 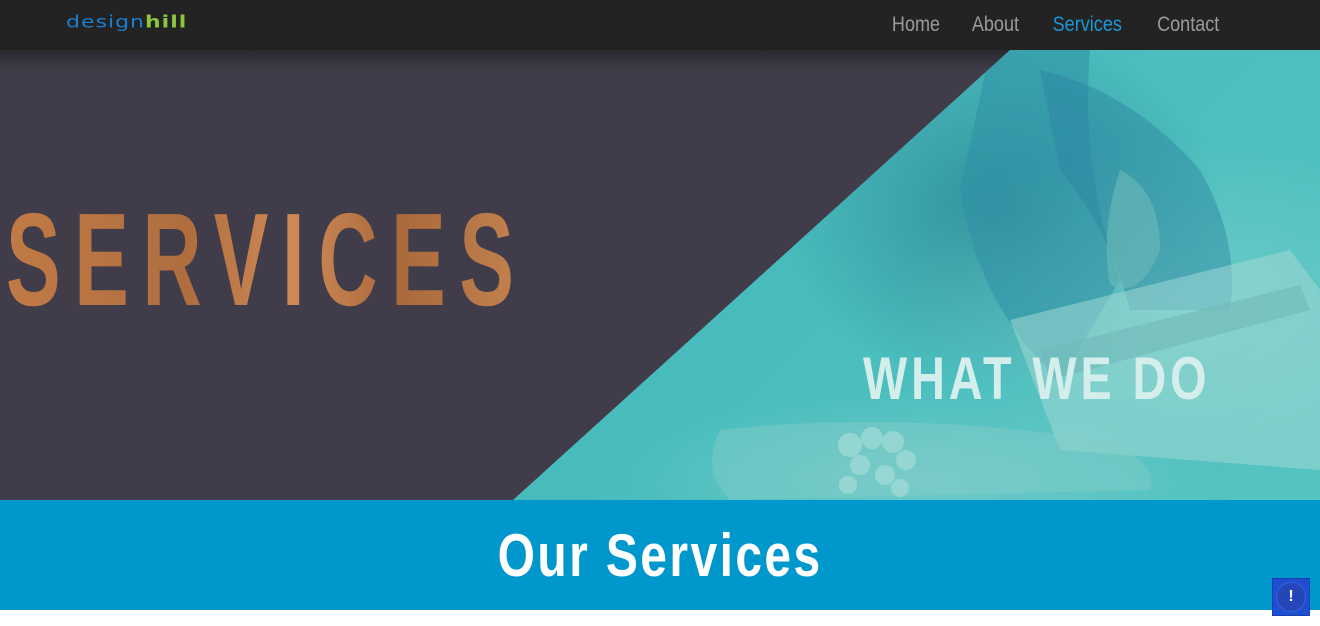 I want to click on exclamation-icon: !, so click(x=1291, y=597).